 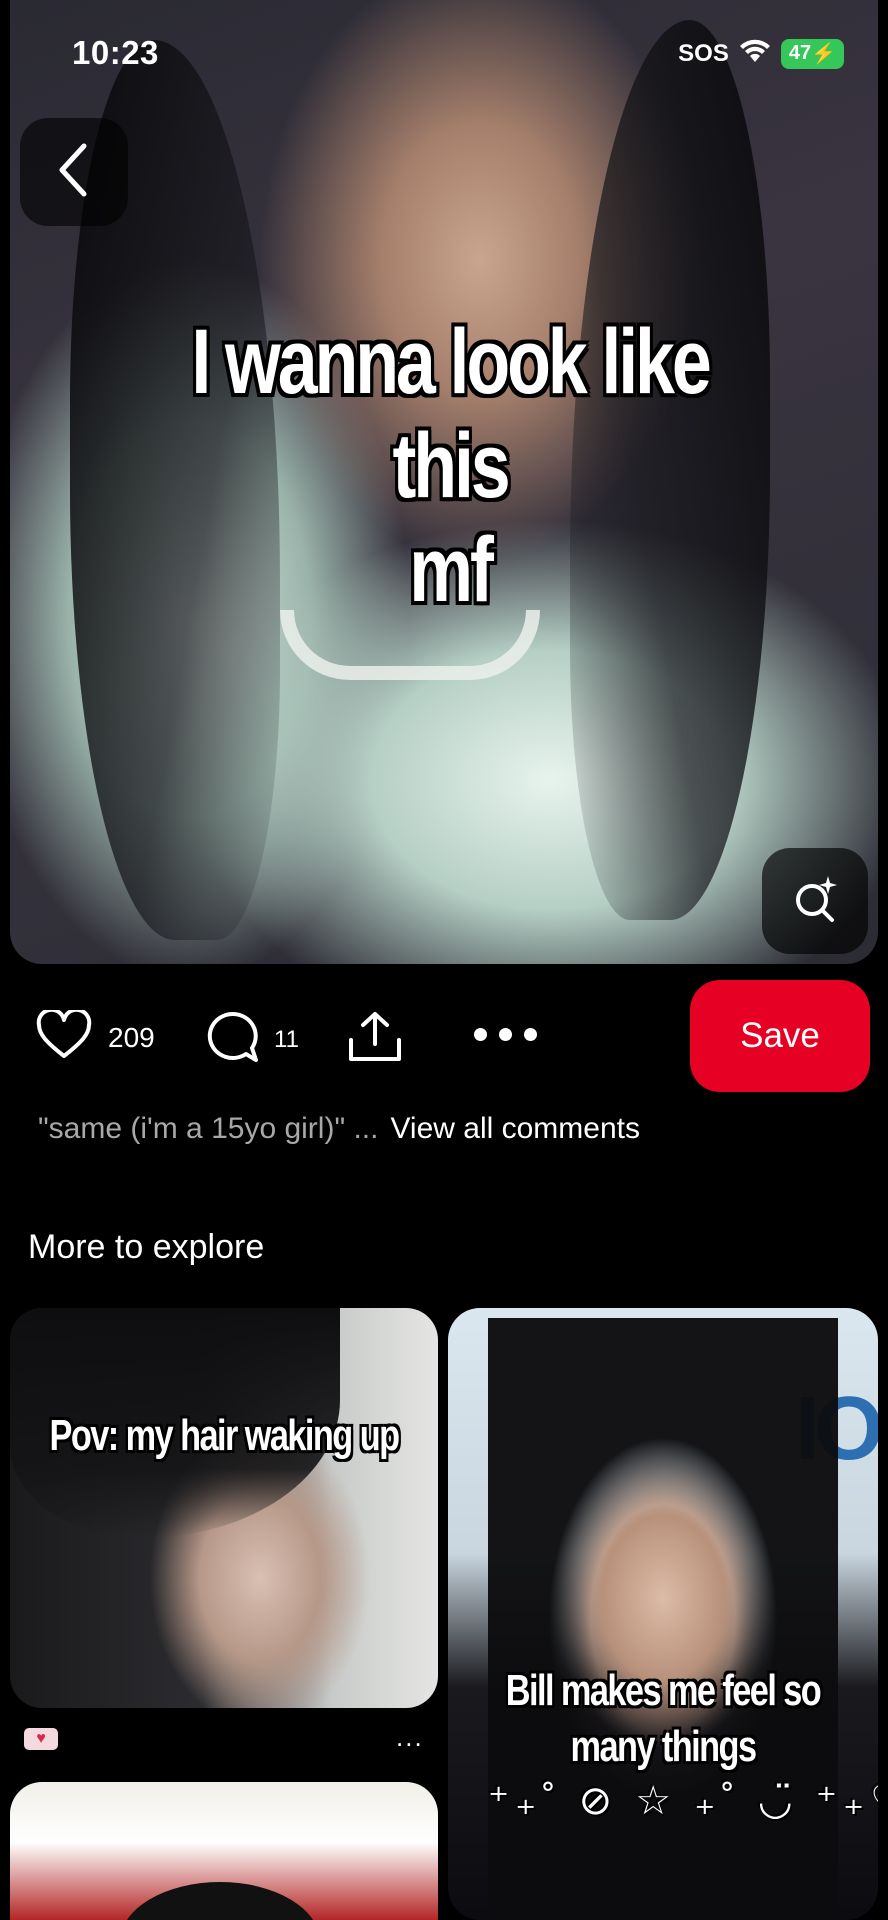 I want to click on charging-icon: ⚡, so click(x=823, y=54).